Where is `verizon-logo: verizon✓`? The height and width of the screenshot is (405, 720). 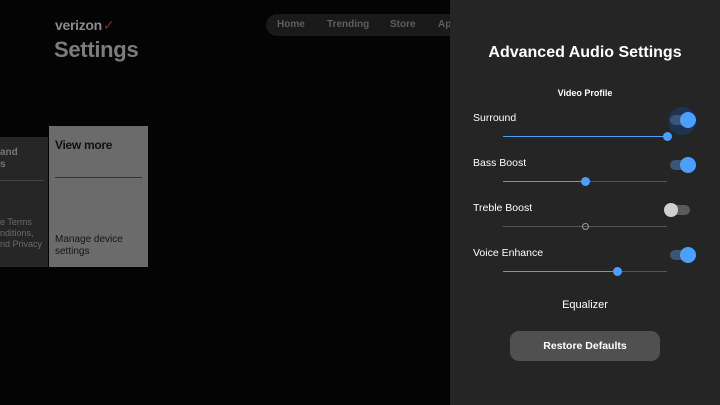 verizon-logo: verizon✓ is located at coordinates (85, 25).